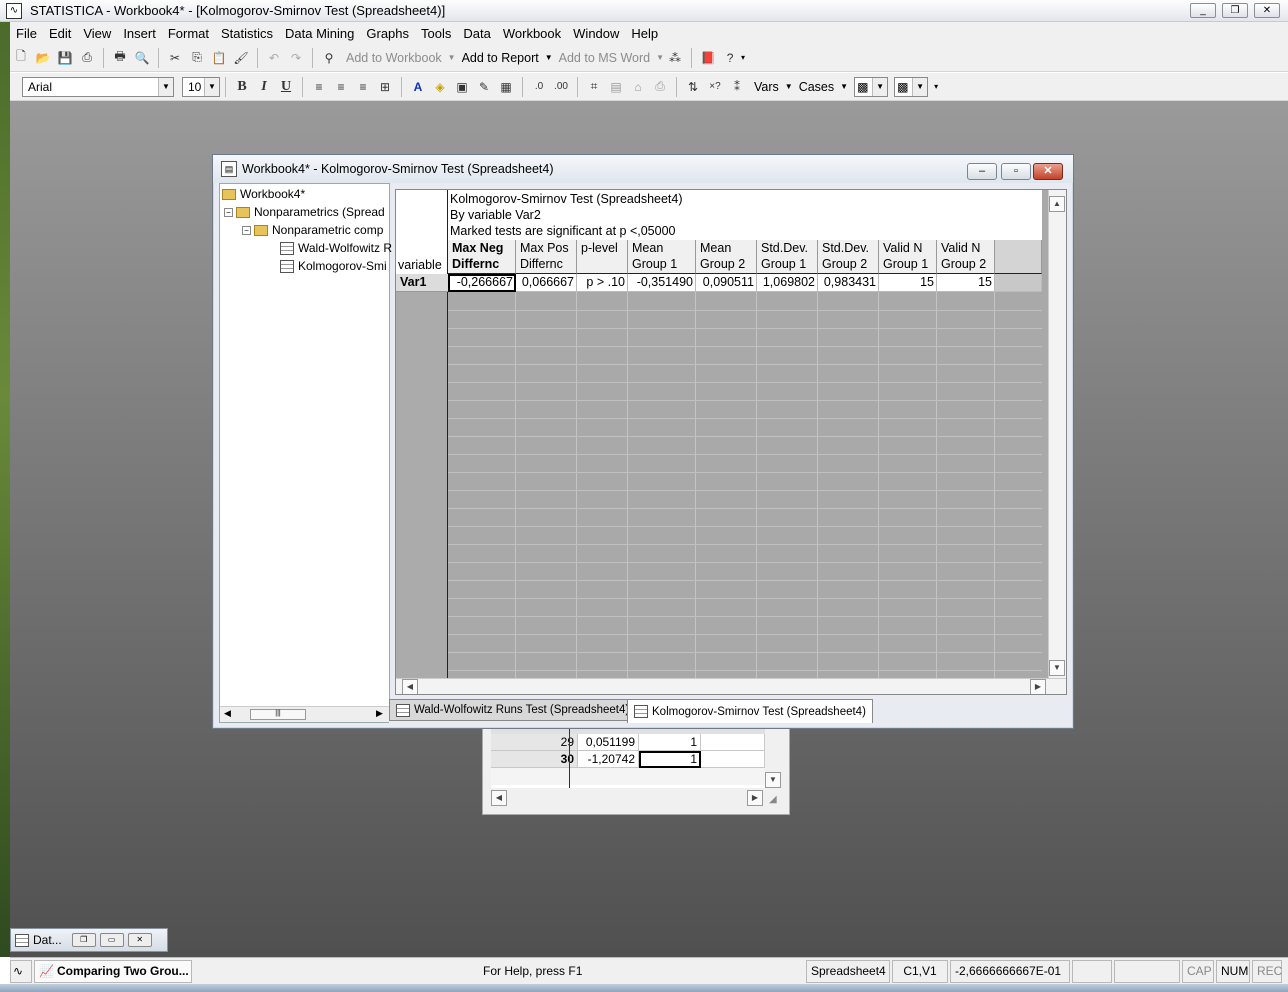 Image resolution: width=1288 pixels, height=992 pixels. What do you see at coordinates (730, 58) in the screenshot?
I see `help-pointer-icon: ?` at bounding box center [730, 58].